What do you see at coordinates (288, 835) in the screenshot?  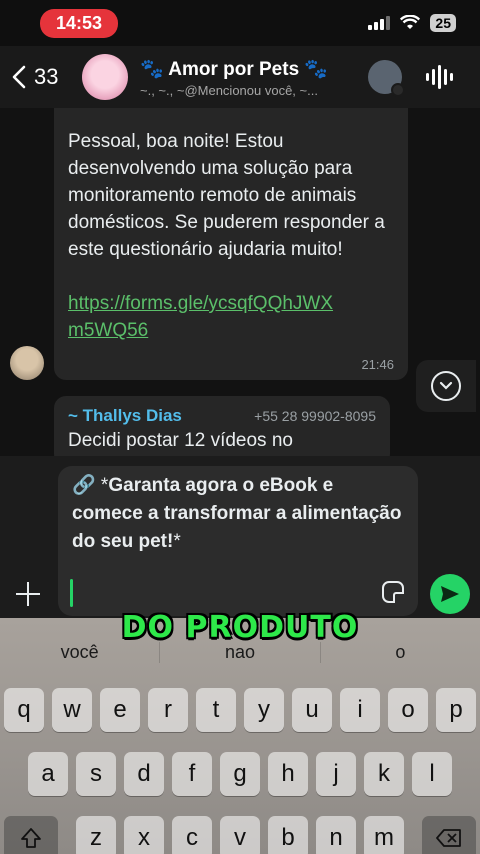 I see `key-b: b` at bounding box center [288, 835].